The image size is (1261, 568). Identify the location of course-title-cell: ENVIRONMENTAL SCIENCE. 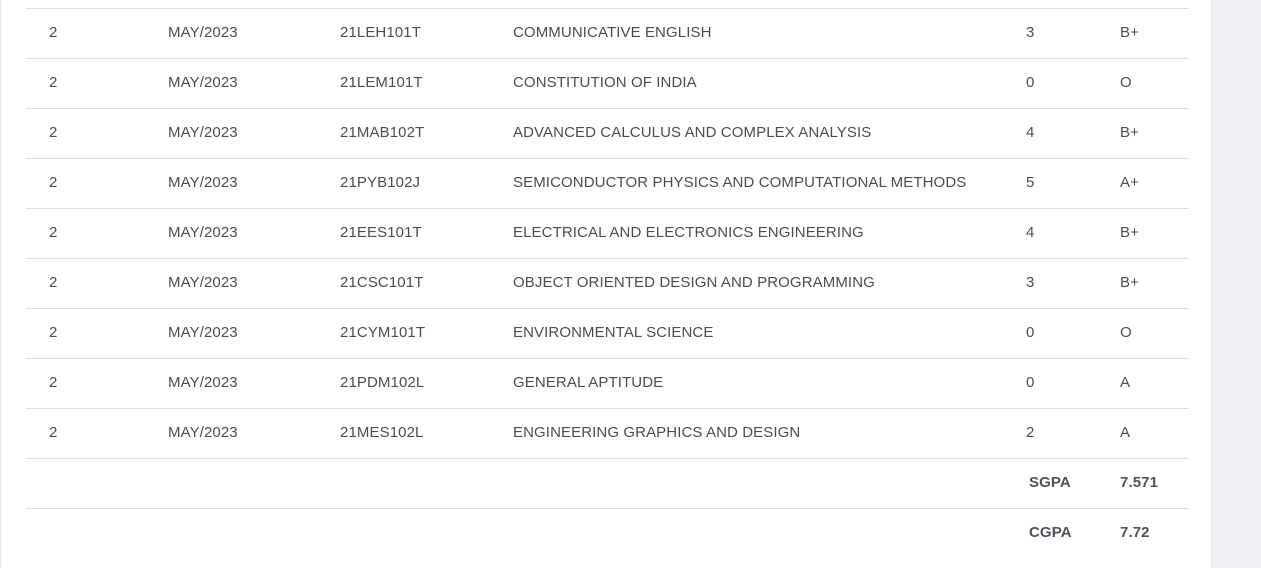
(613, 332).